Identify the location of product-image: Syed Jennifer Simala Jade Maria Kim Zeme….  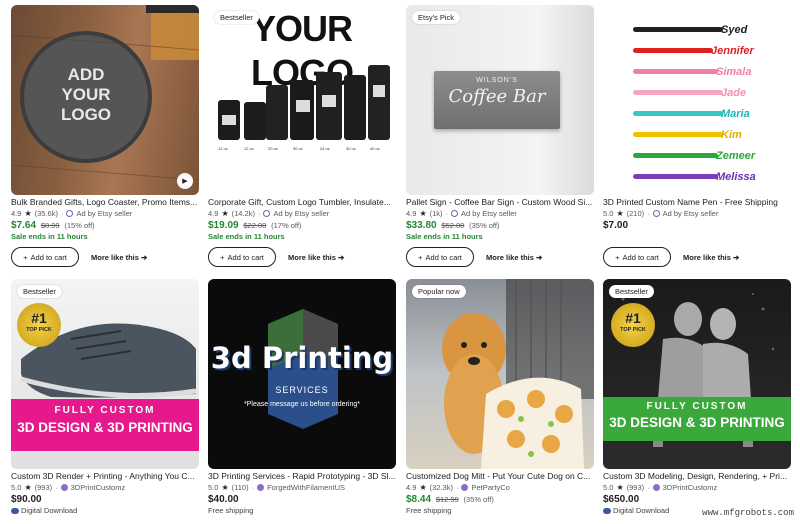
(697, 100).